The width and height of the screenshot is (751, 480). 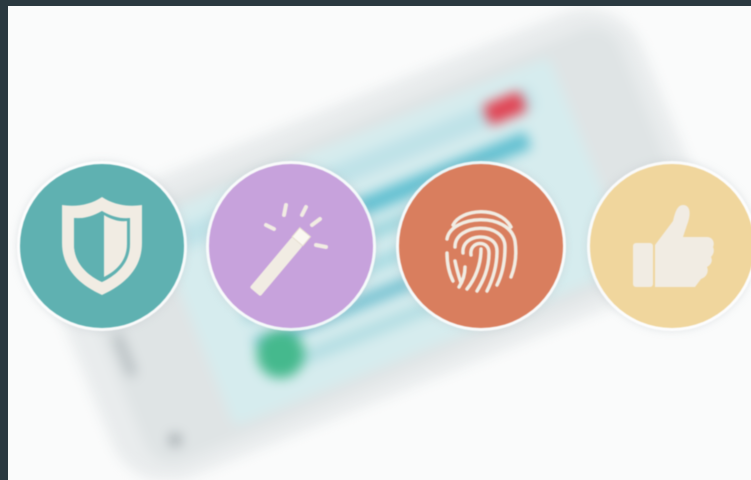 I want to click on thumbs-up-badge, so click(x=670, y=246).